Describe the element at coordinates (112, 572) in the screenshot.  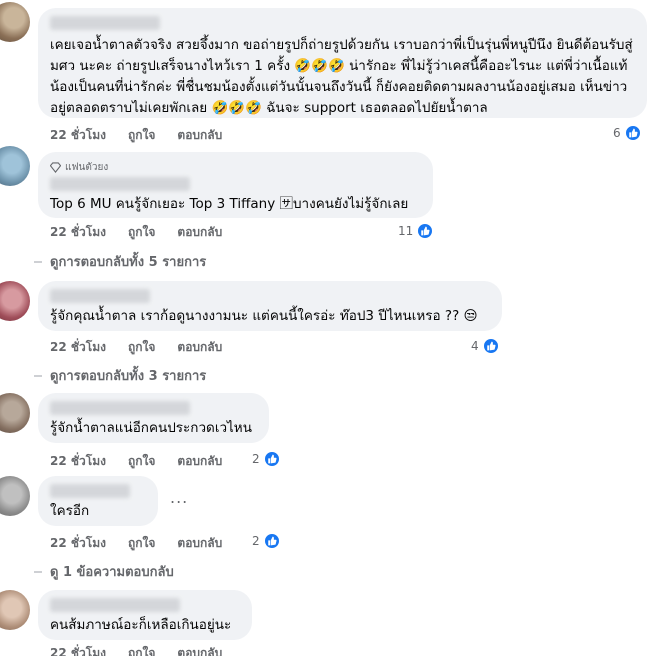
I see `view-replies-label: ดู 1 ข้อความตอบกลับ` at that location.